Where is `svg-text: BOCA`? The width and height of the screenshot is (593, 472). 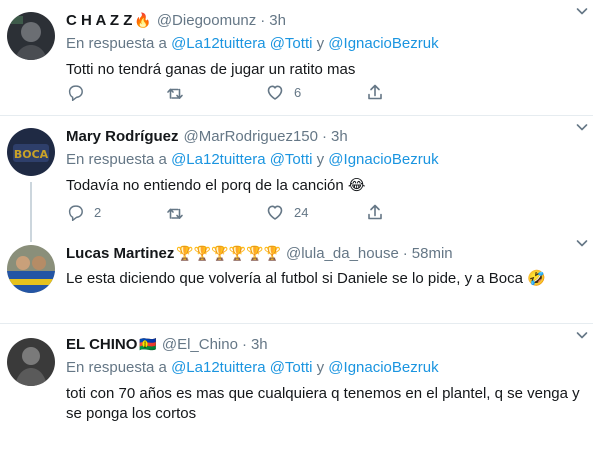 svg-text: BOCA is located at coordinates (31, 154).